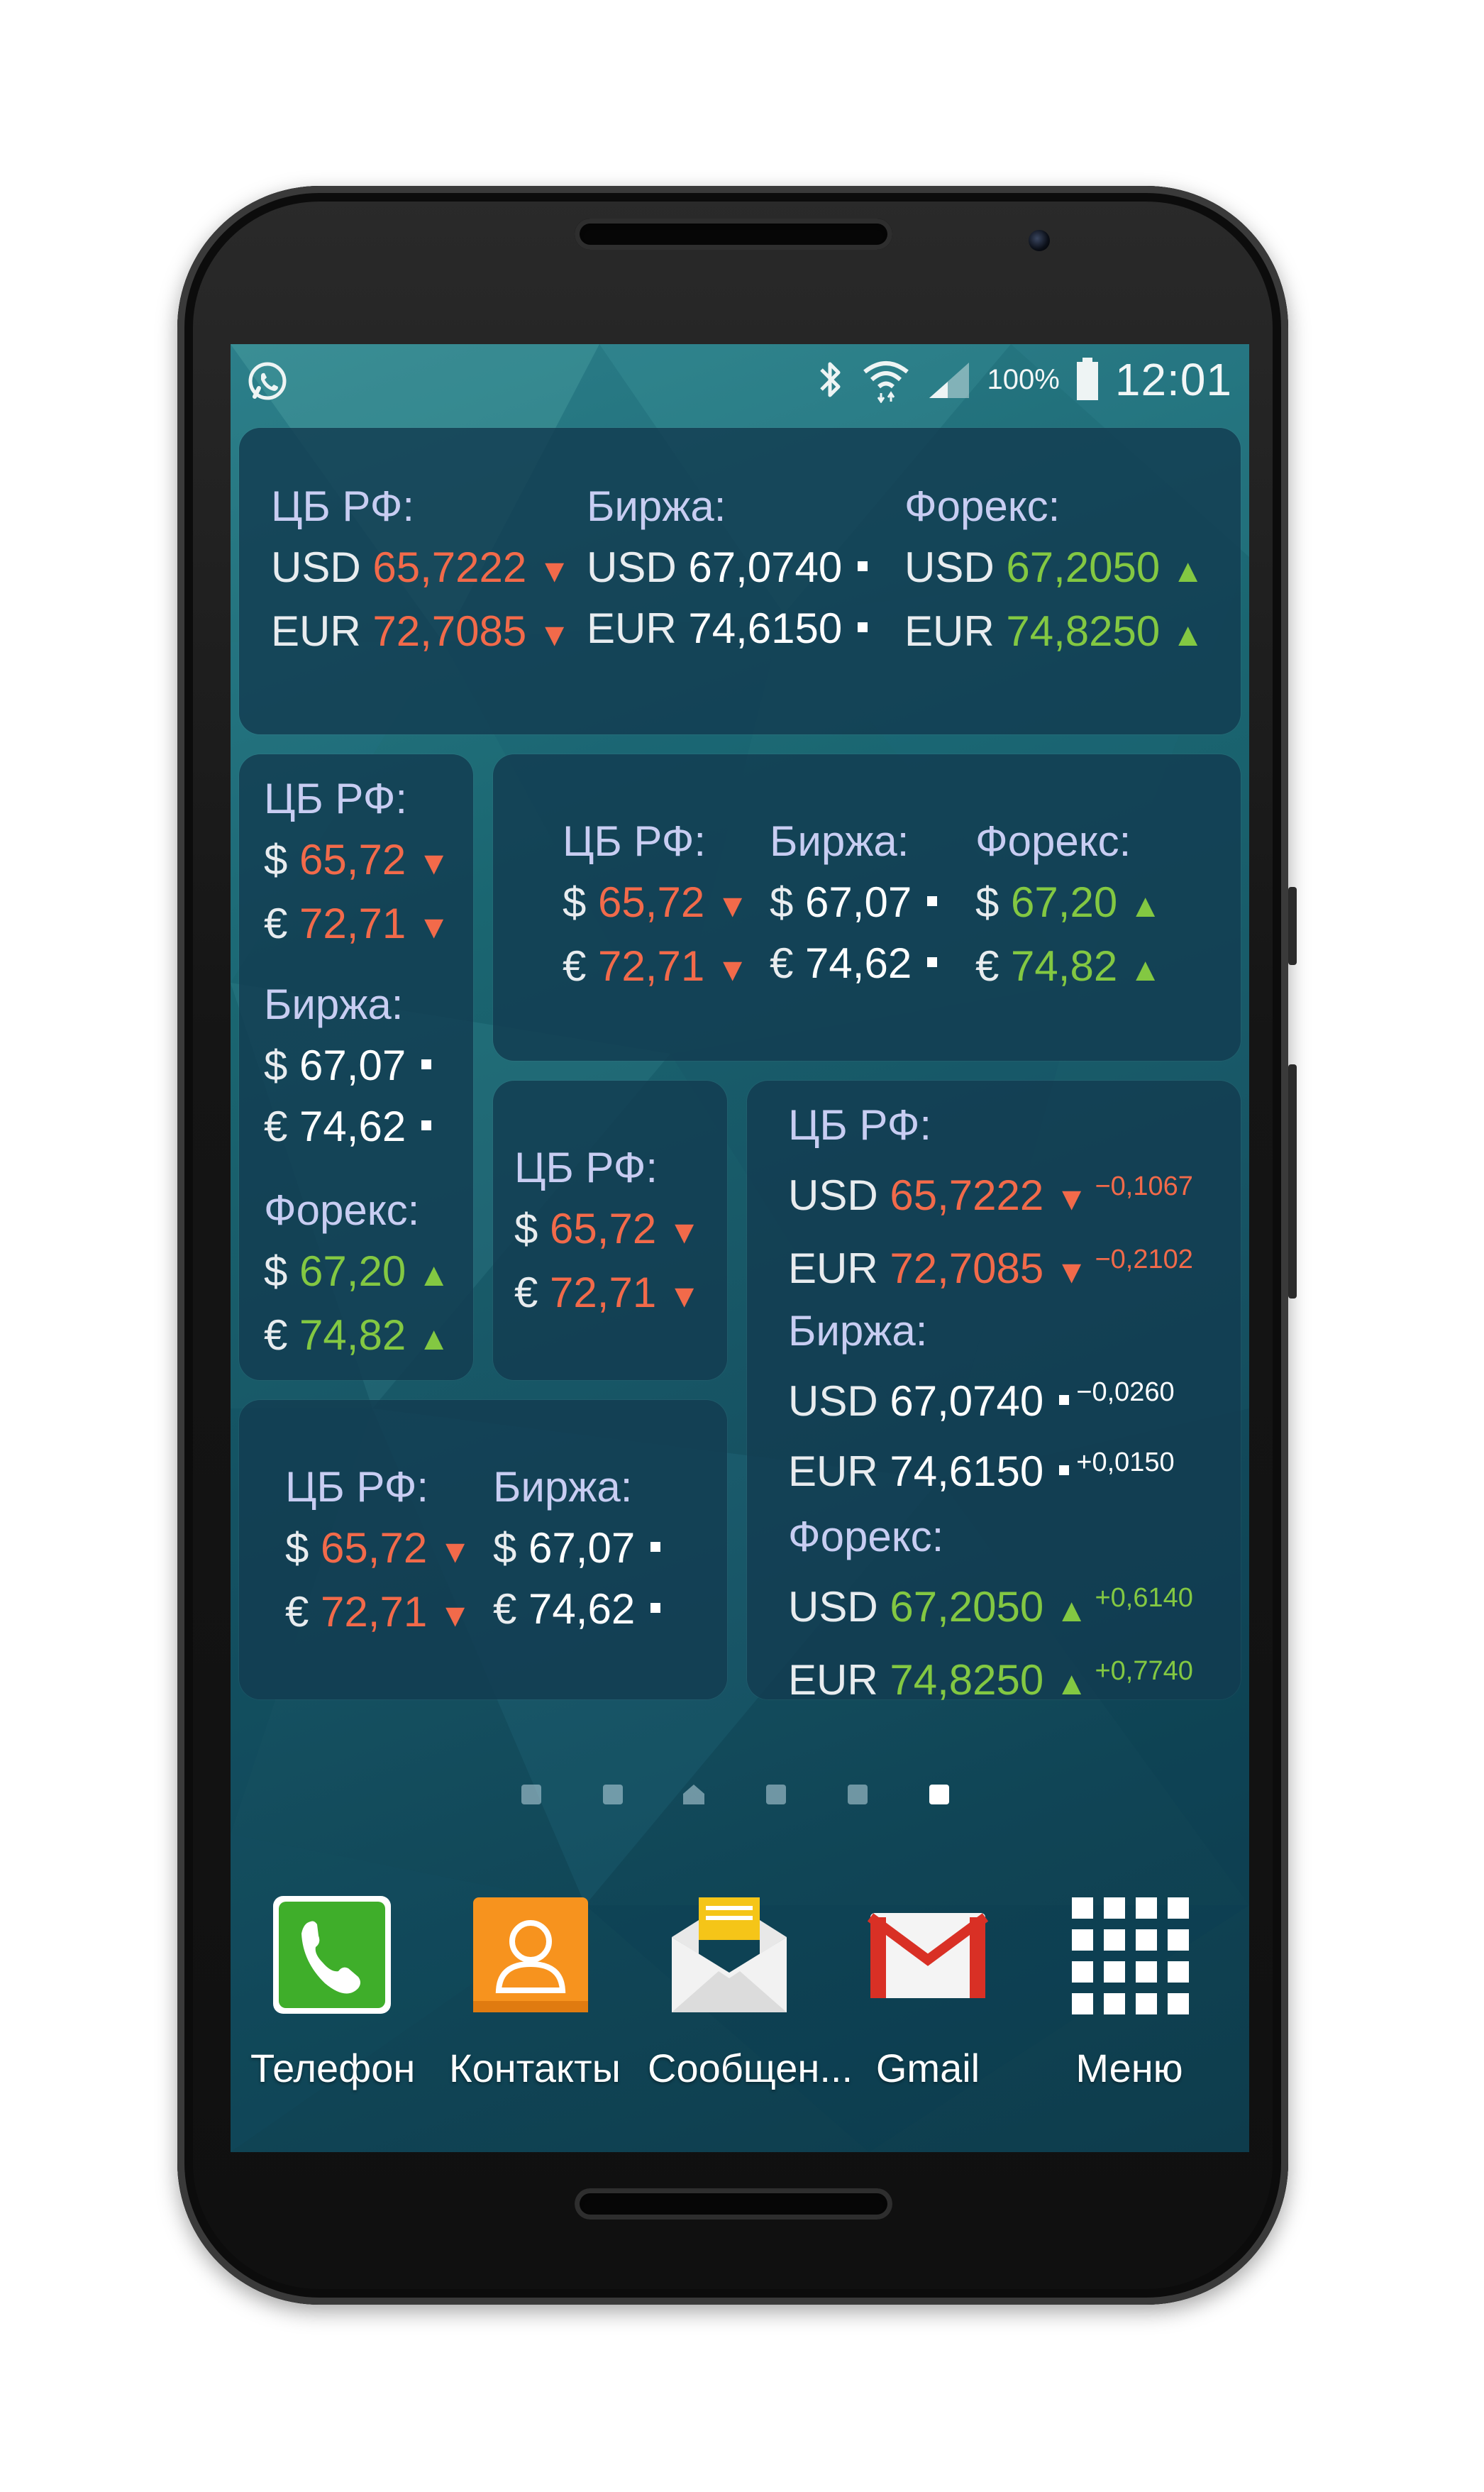 The height and width of the screenshot is (2492, 1484). What do you see at coordinates (1083, 567) in the screenshot?
I see `rate-value: 67,2050` at bounding box center [1083, 567].